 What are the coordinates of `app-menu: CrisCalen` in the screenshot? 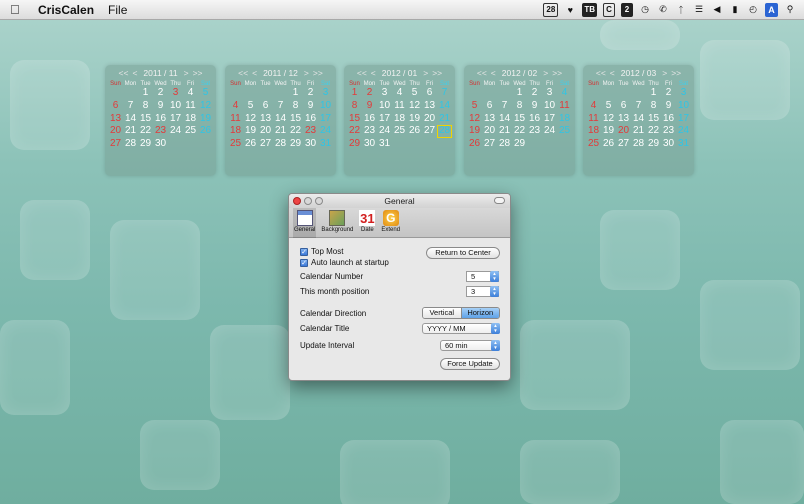 It's located at (66, 10).